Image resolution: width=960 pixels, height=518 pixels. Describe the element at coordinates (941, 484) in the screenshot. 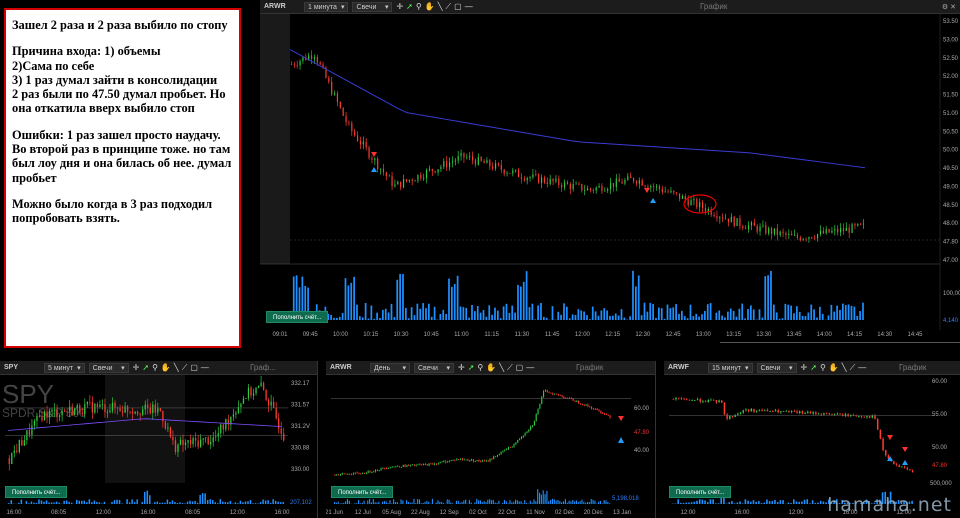

I see `volume-tick-label: 500,000` at that location.